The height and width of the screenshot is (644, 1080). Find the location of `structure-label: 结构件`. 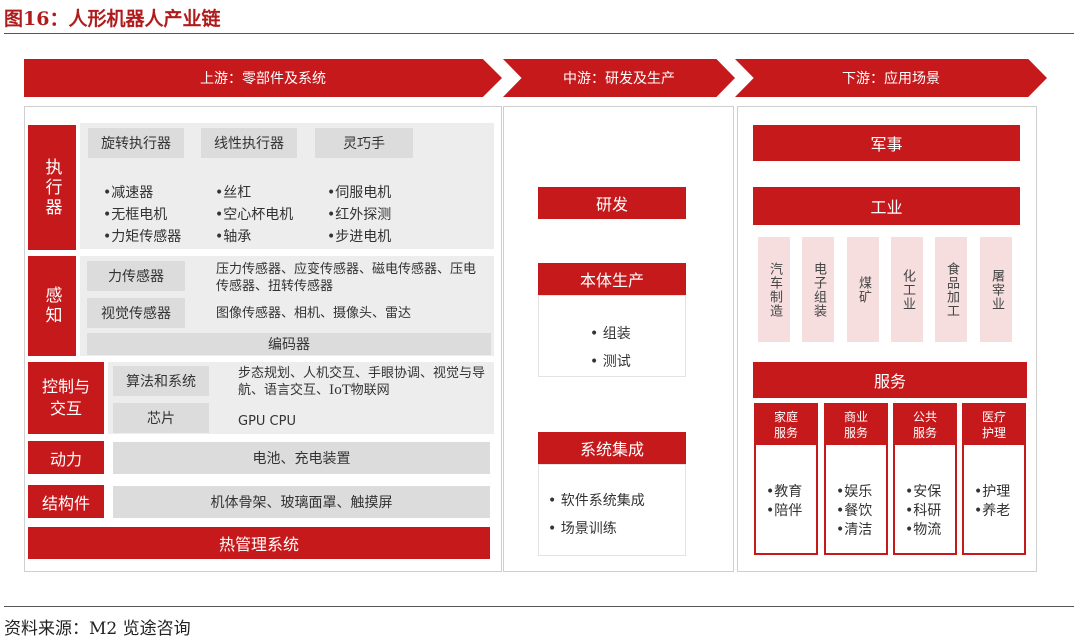

structure-label: 结构件 is located at coordinates (66, 501).